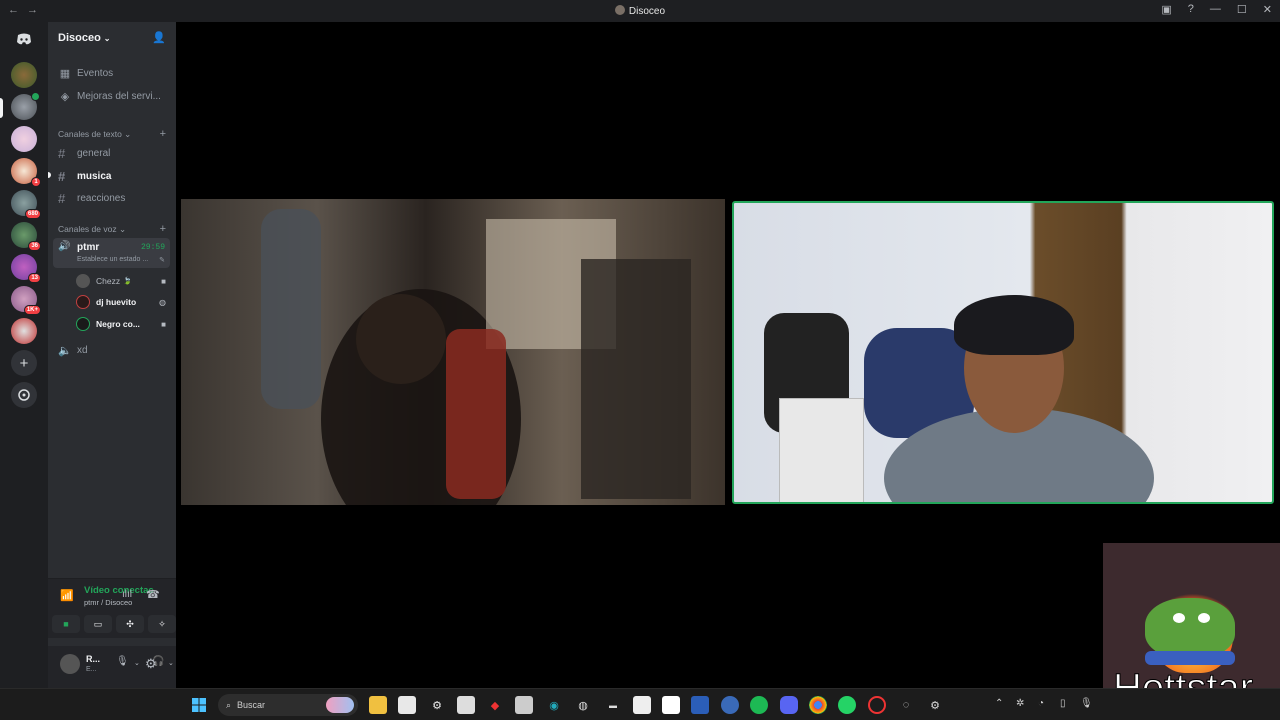 Image resolution: width=1280 pixels, height=720 pixels. Describe the element at coordinates (847, 705) in the screenshot. I see `whatsapp-icon` at that location.